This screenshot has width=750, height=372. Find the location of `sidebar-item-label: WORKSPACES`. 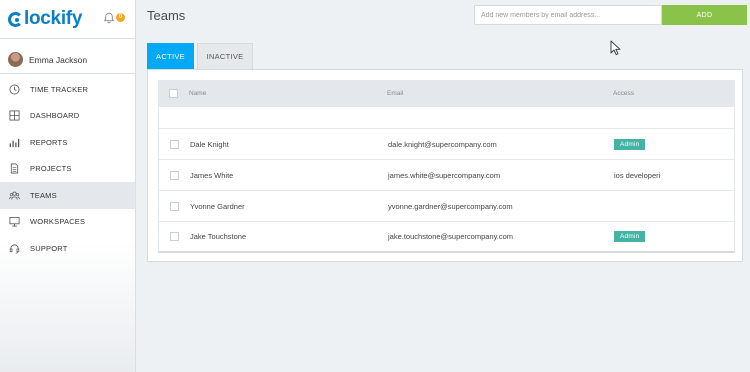

sidebar-item-label: WORKSPACES is located at coordinates (58, 222).